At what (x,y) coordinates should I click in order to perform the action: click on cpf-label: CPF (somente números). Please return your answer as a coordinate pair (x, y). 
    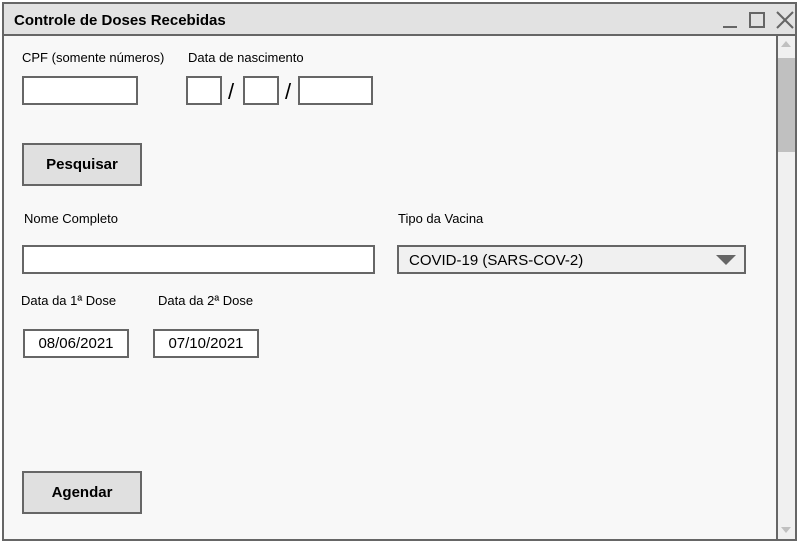
    Looking at the image, I should click on (93, 57).